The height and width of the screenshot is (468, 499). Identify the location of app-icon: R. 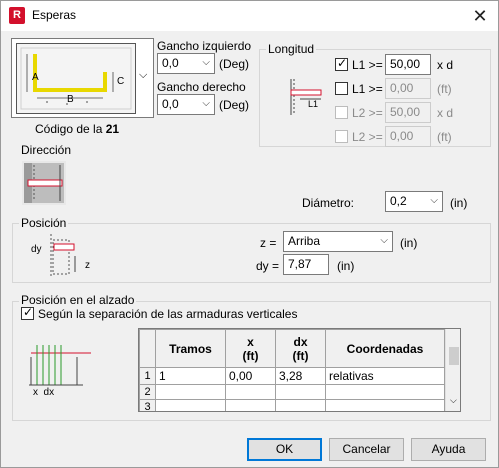
(17, 15).